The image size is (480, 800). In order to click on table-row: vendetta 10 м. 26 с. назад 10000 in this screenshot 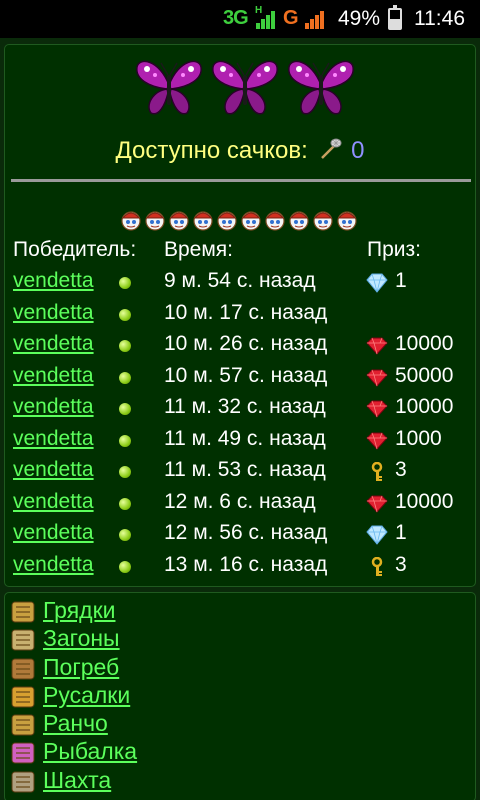, I will do `click(240, 346)`.